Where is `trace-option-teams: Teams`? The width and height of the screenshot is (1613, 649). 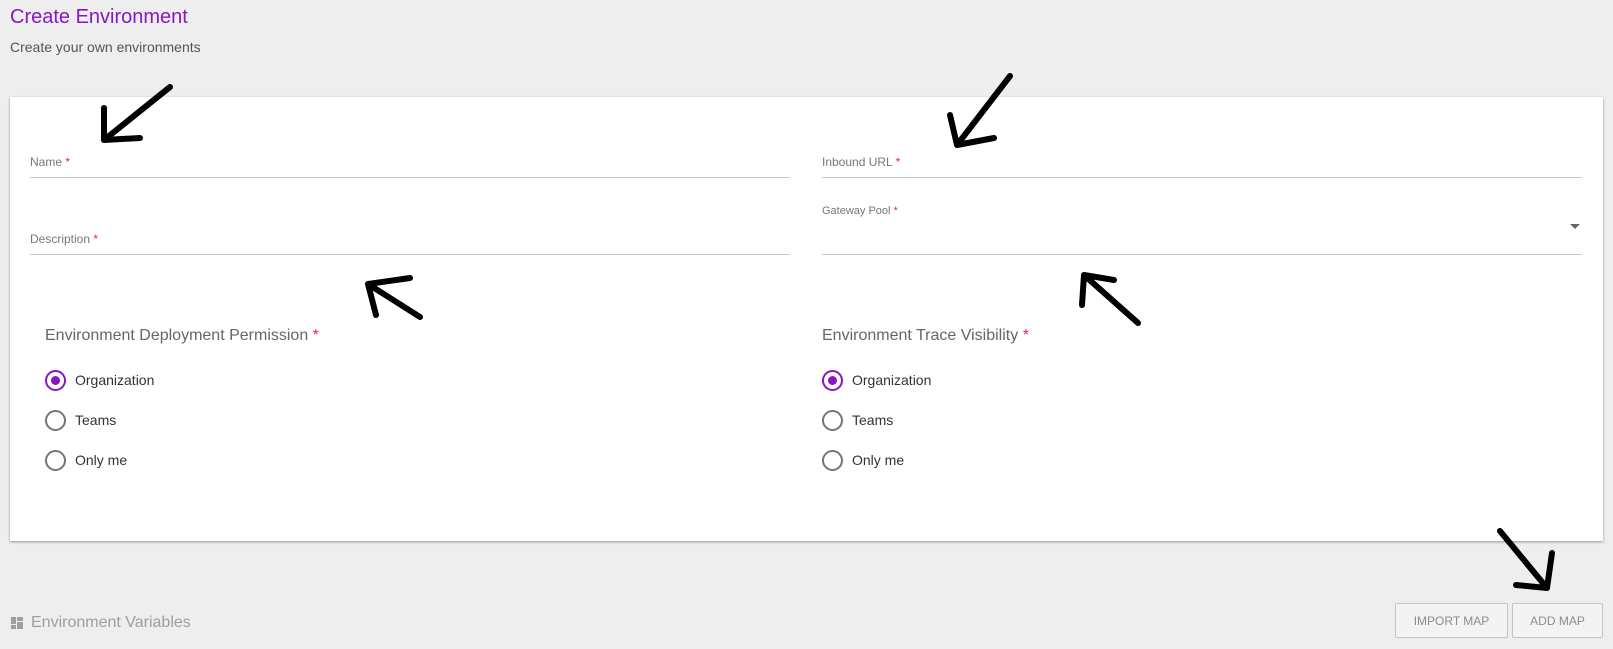
trace-option-teams: Teams is located at coordinates (857, 420).